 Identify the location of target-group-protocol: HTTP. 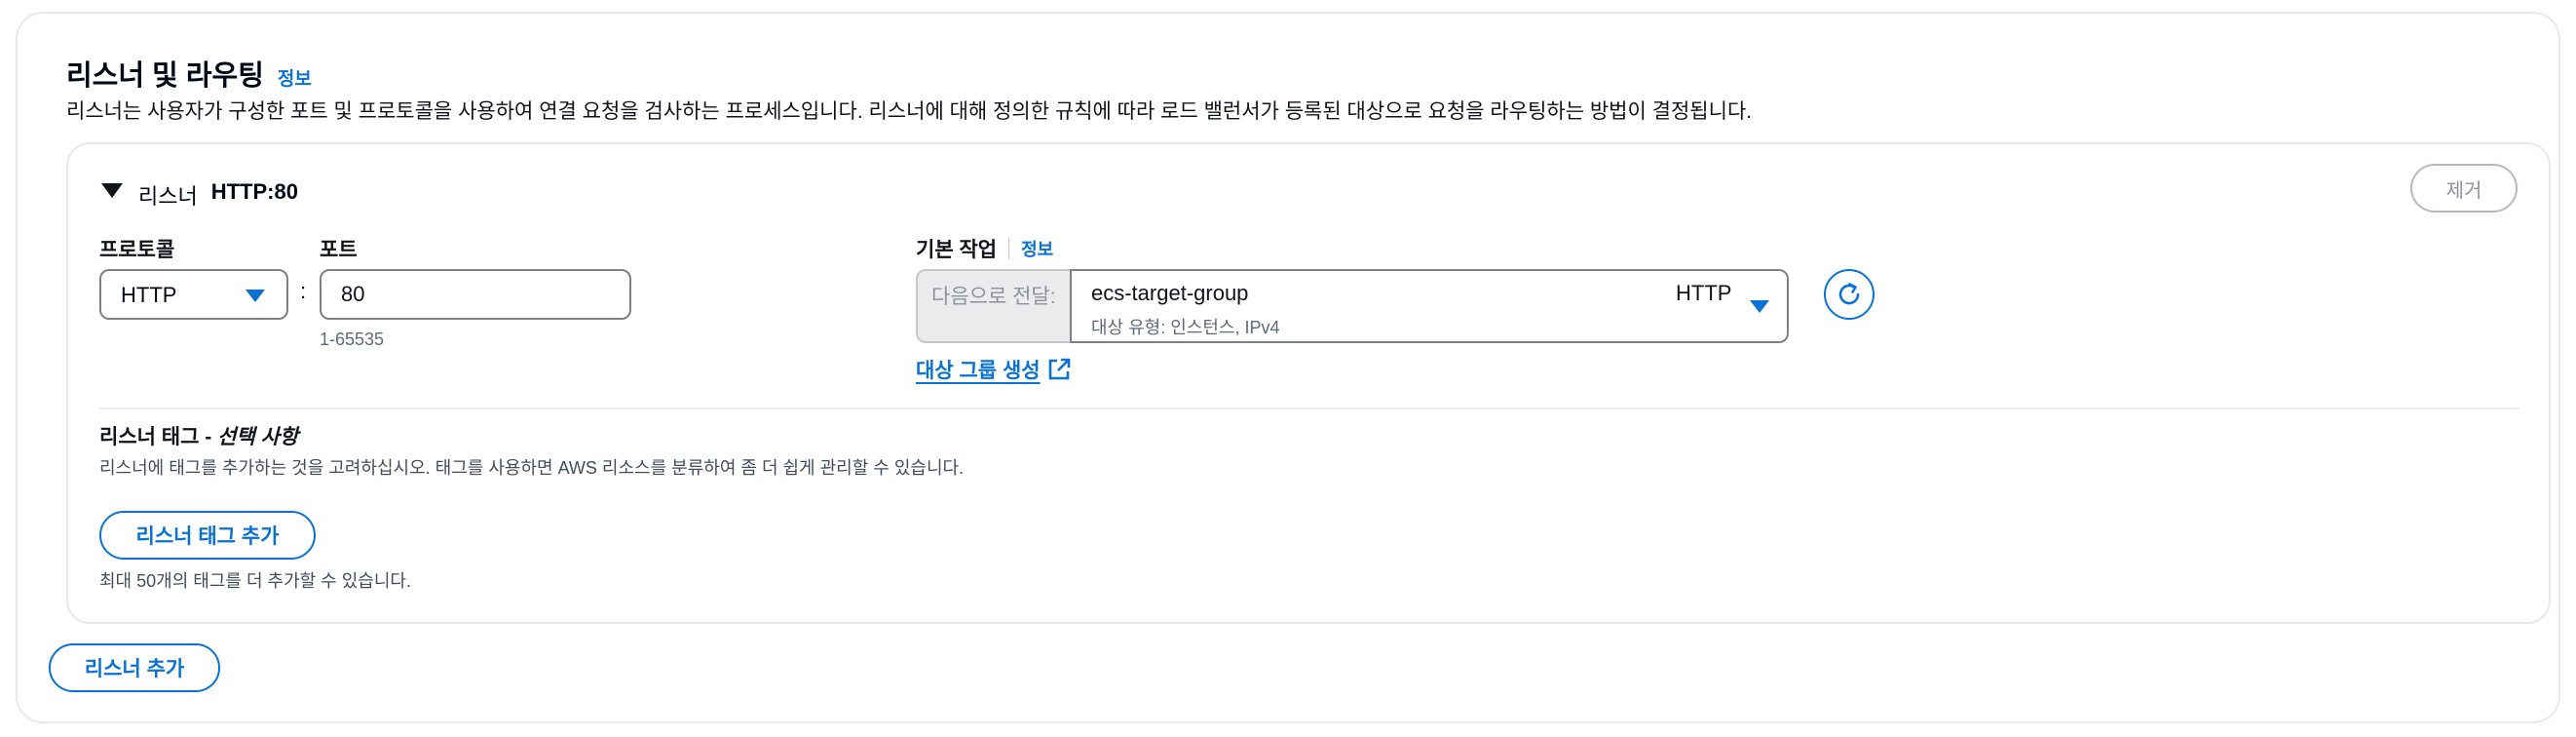
(1704, 293).